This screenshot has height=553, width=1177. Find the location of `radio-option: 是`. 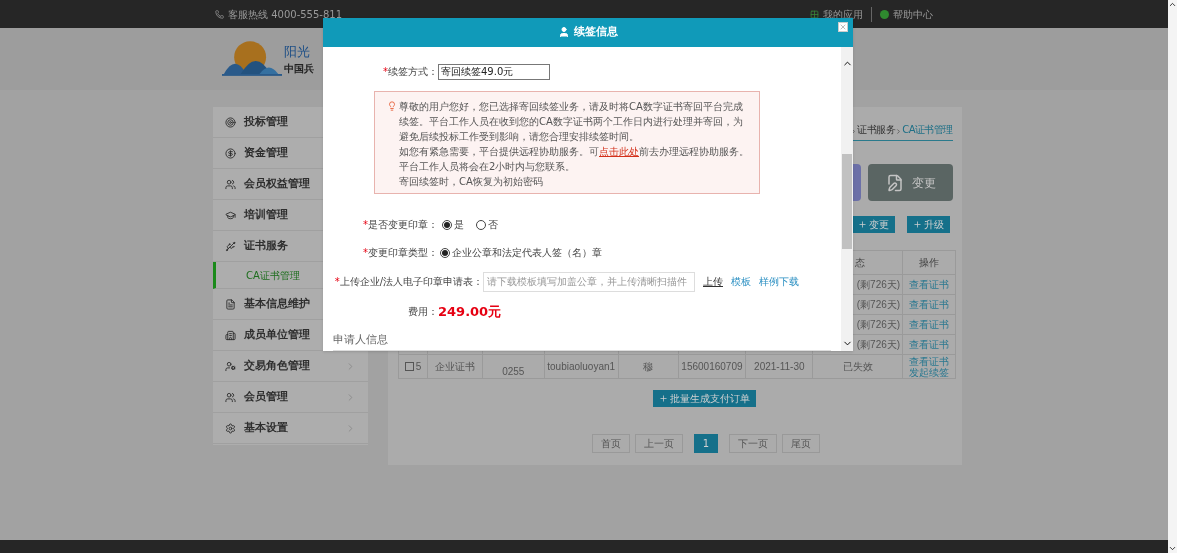

radio-option: 是 is located at coordinates (453, 224).